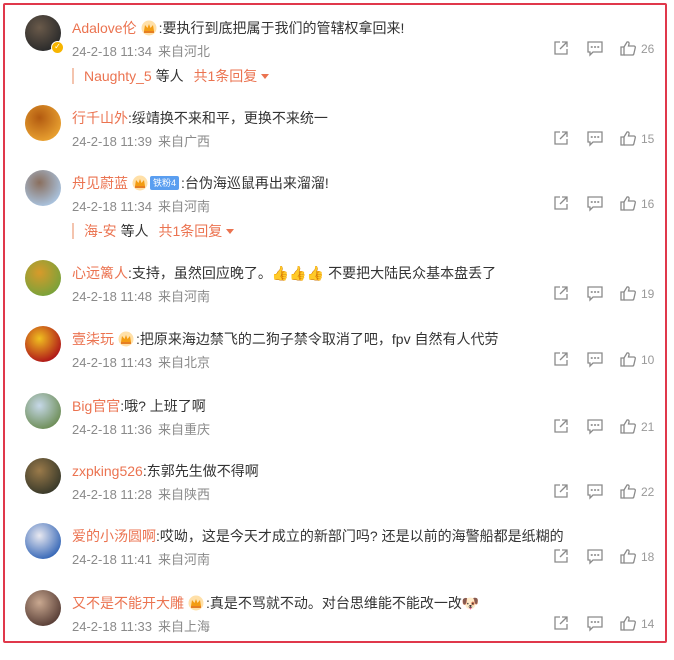  Describe the element at coordinates (470, 603) in the screenshot. I see `comment-emoji-text: 🐶` at that location.